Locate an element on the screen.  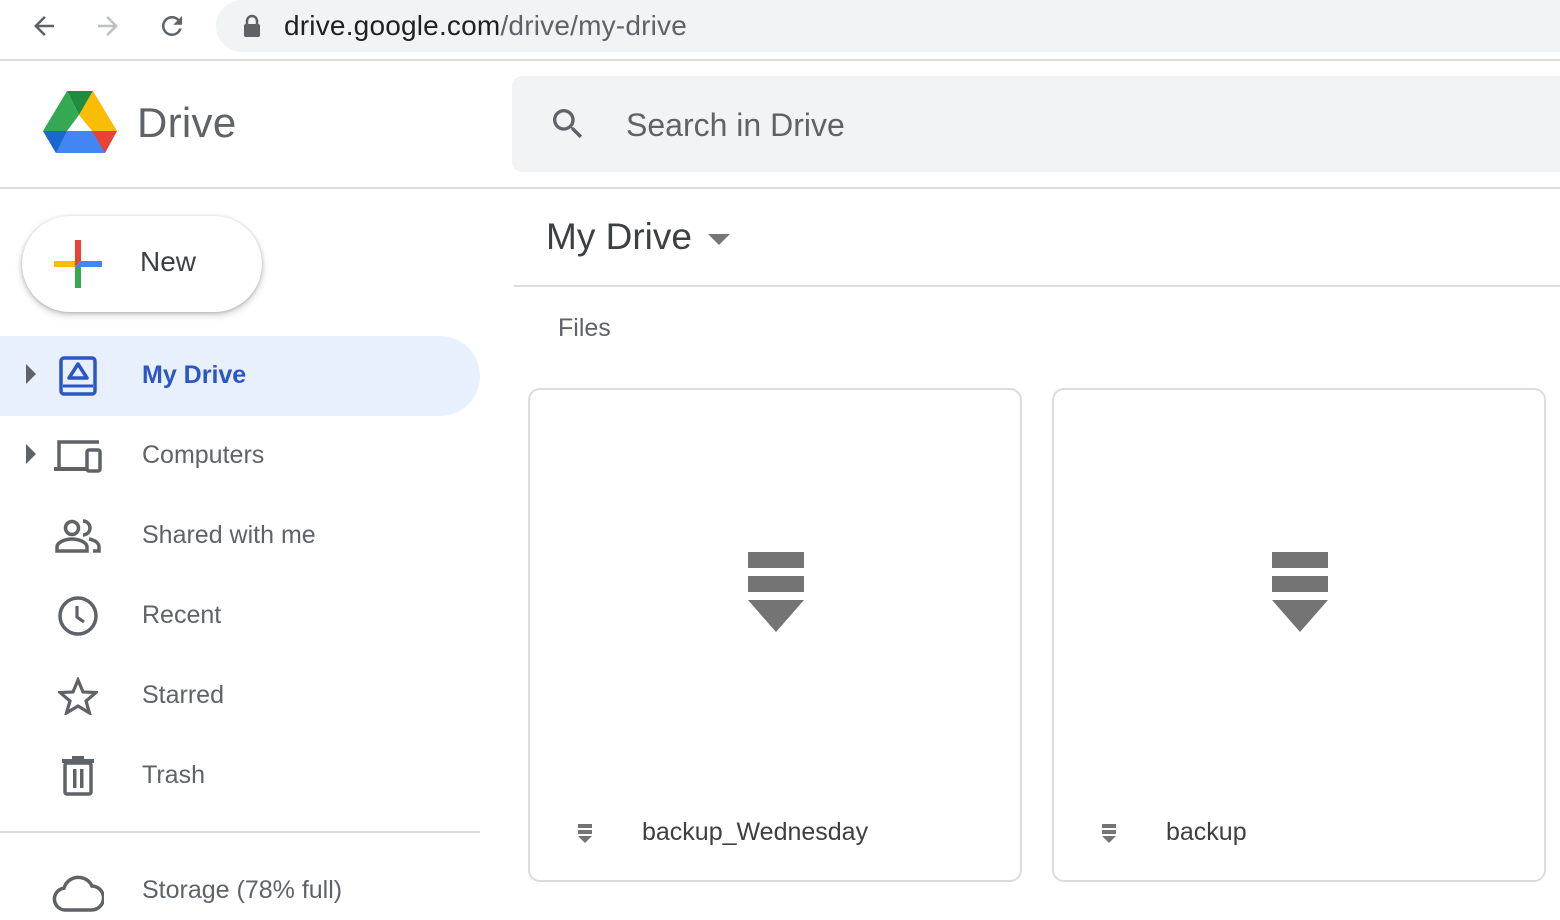
sidebar-item-label: Shared with me is located at coordinates (229, 535).